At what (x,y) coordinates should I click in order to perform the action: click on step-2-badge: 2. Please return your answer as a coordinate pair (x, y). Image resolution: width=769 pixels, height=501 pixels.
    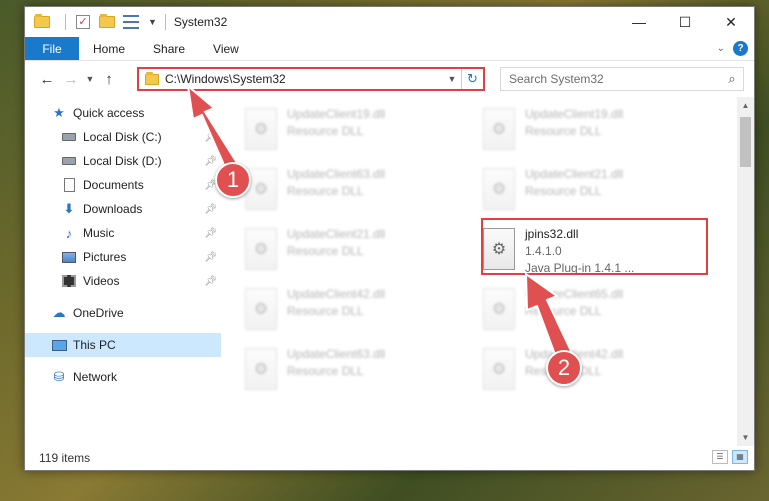
    Looking at the image, I should click on (564, 368).